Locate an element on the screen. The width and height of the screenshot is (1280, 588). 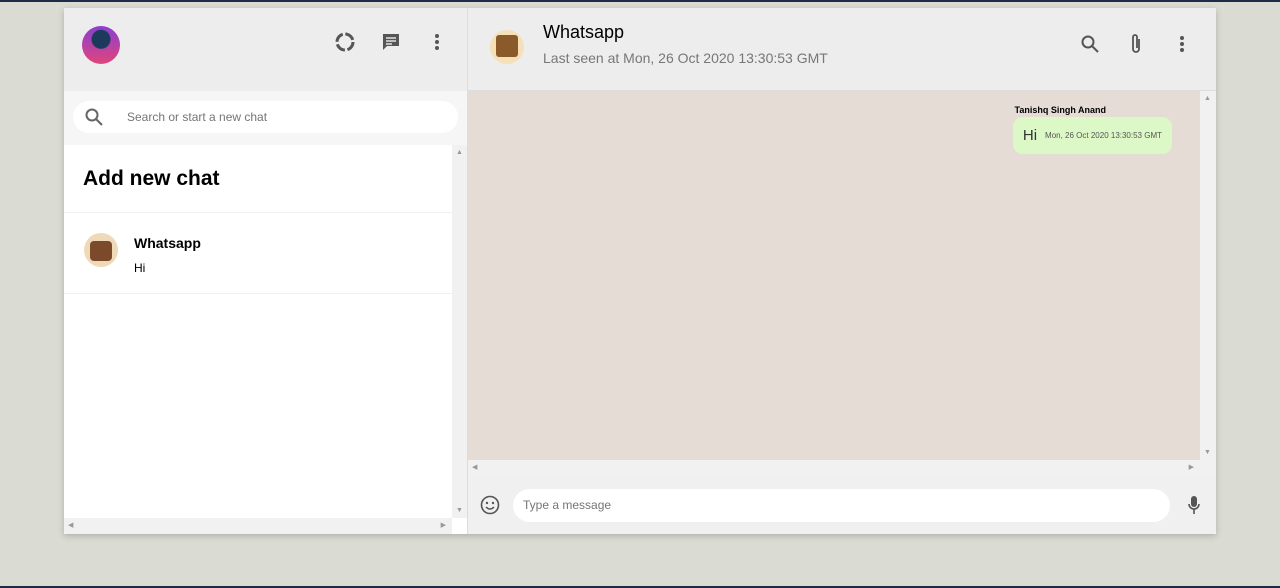
microphone-icon is located at coordinates (1194, 505).